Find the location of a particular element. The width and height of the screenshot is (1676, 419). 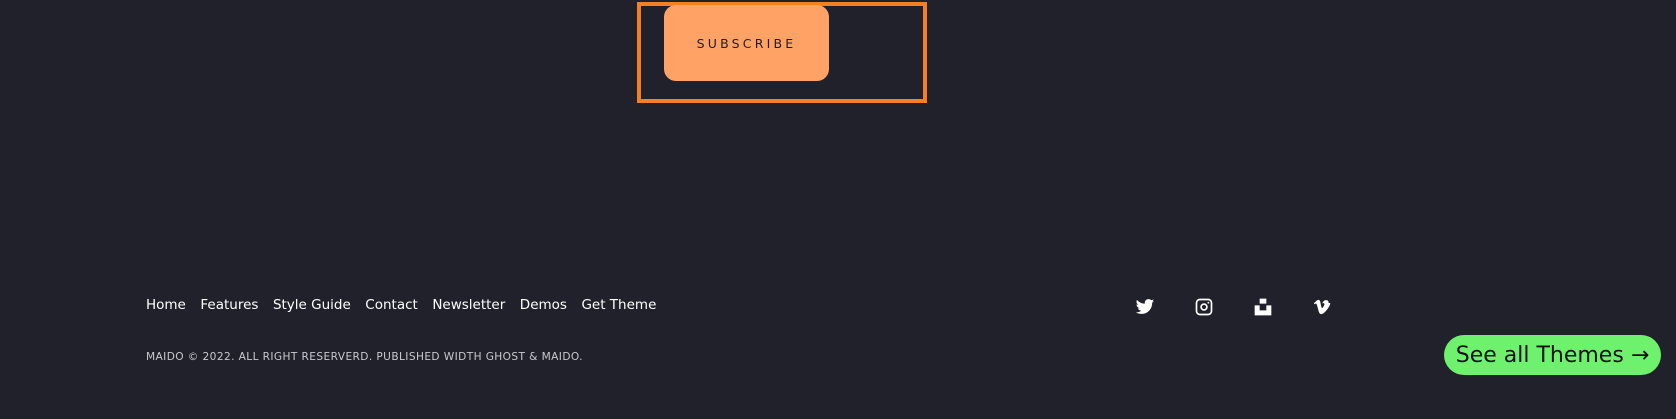

footer-link-features: Features is located at coordinates (229, 305).